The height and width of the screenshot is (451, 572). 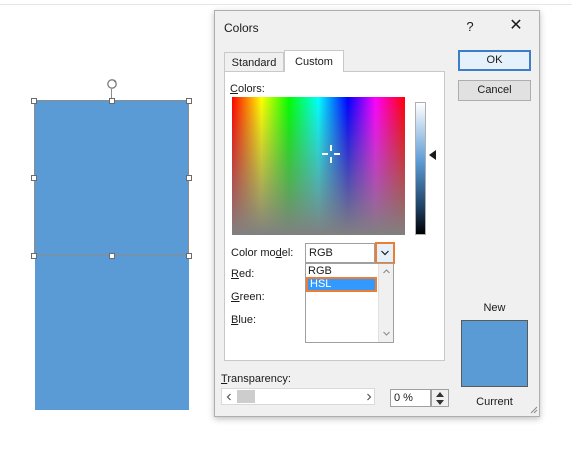 I want to click on arrow-right-icon, so click(x=369, y=397).